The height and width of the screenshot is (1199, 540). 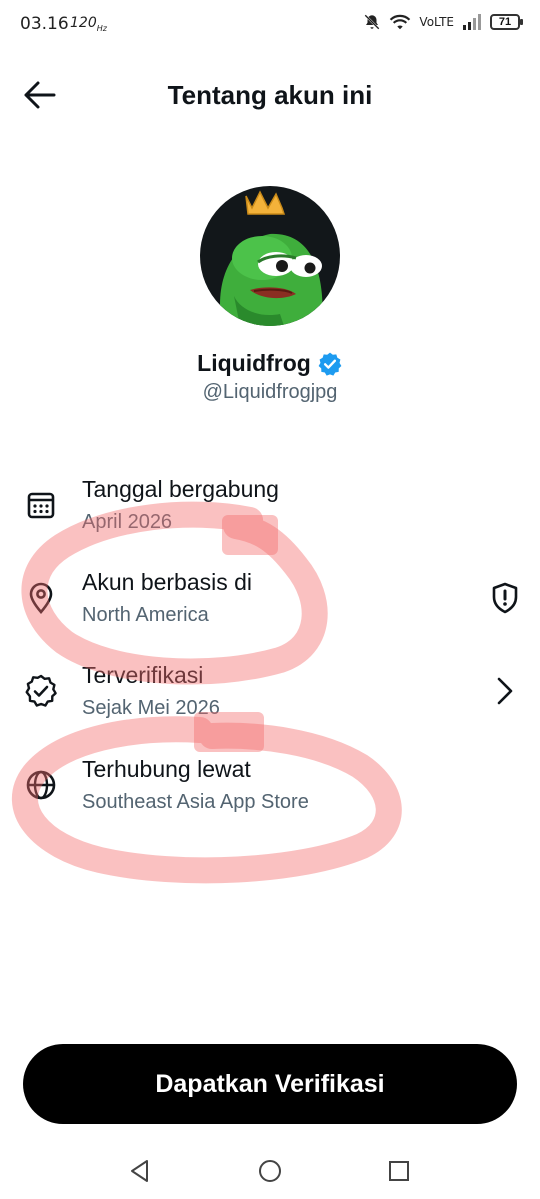 What do you see at coordinates (167, 582) in the screenshot?
I see `detail-label: Akun berbasis di` at bounding box center [167, 582].